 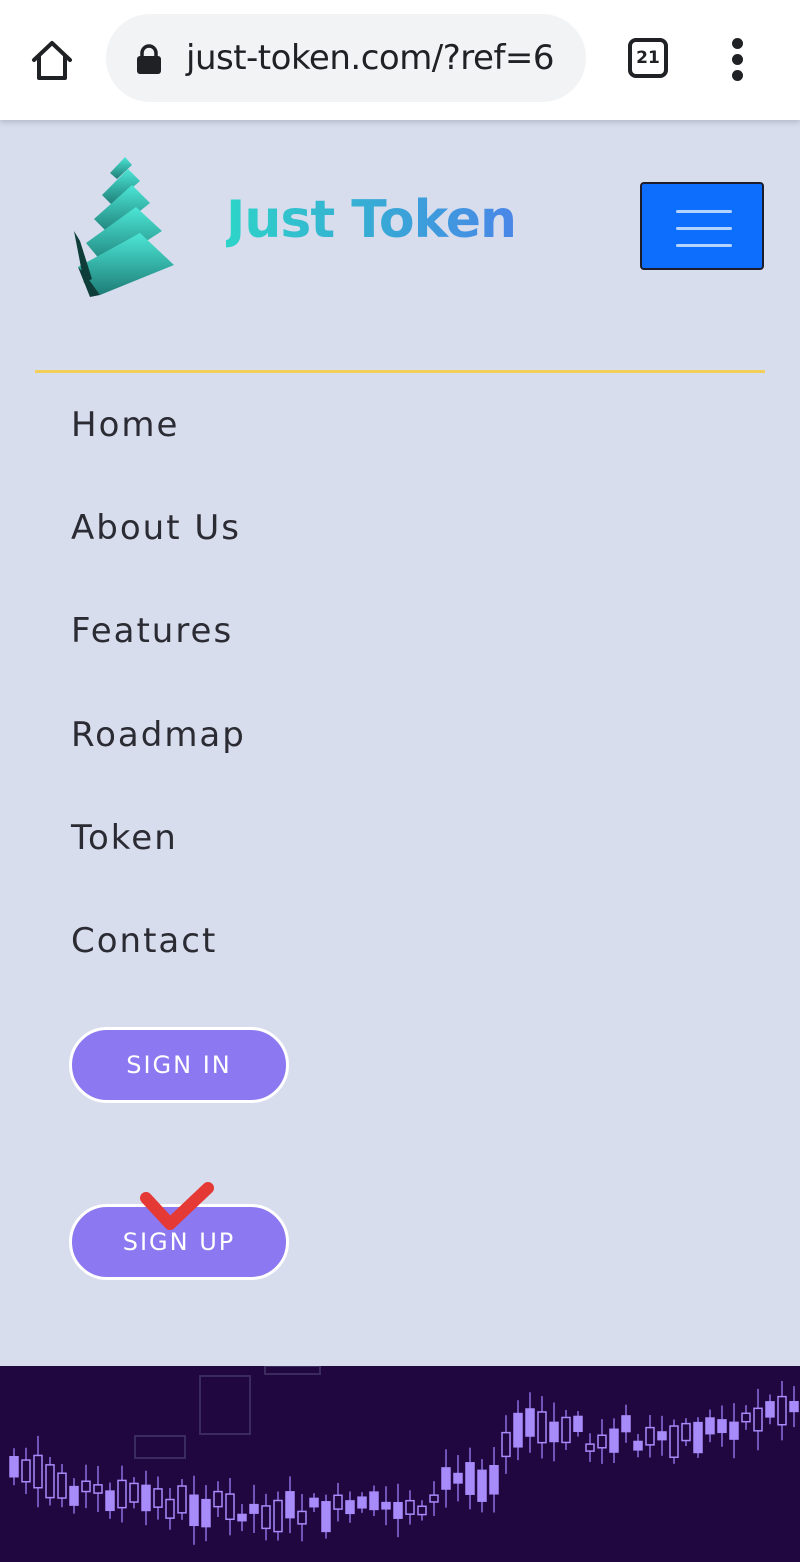 What do you see at coordinates (125, 425) in the screenshot?
I see `nav-item-home: Home` at bounding box center [125, 425].